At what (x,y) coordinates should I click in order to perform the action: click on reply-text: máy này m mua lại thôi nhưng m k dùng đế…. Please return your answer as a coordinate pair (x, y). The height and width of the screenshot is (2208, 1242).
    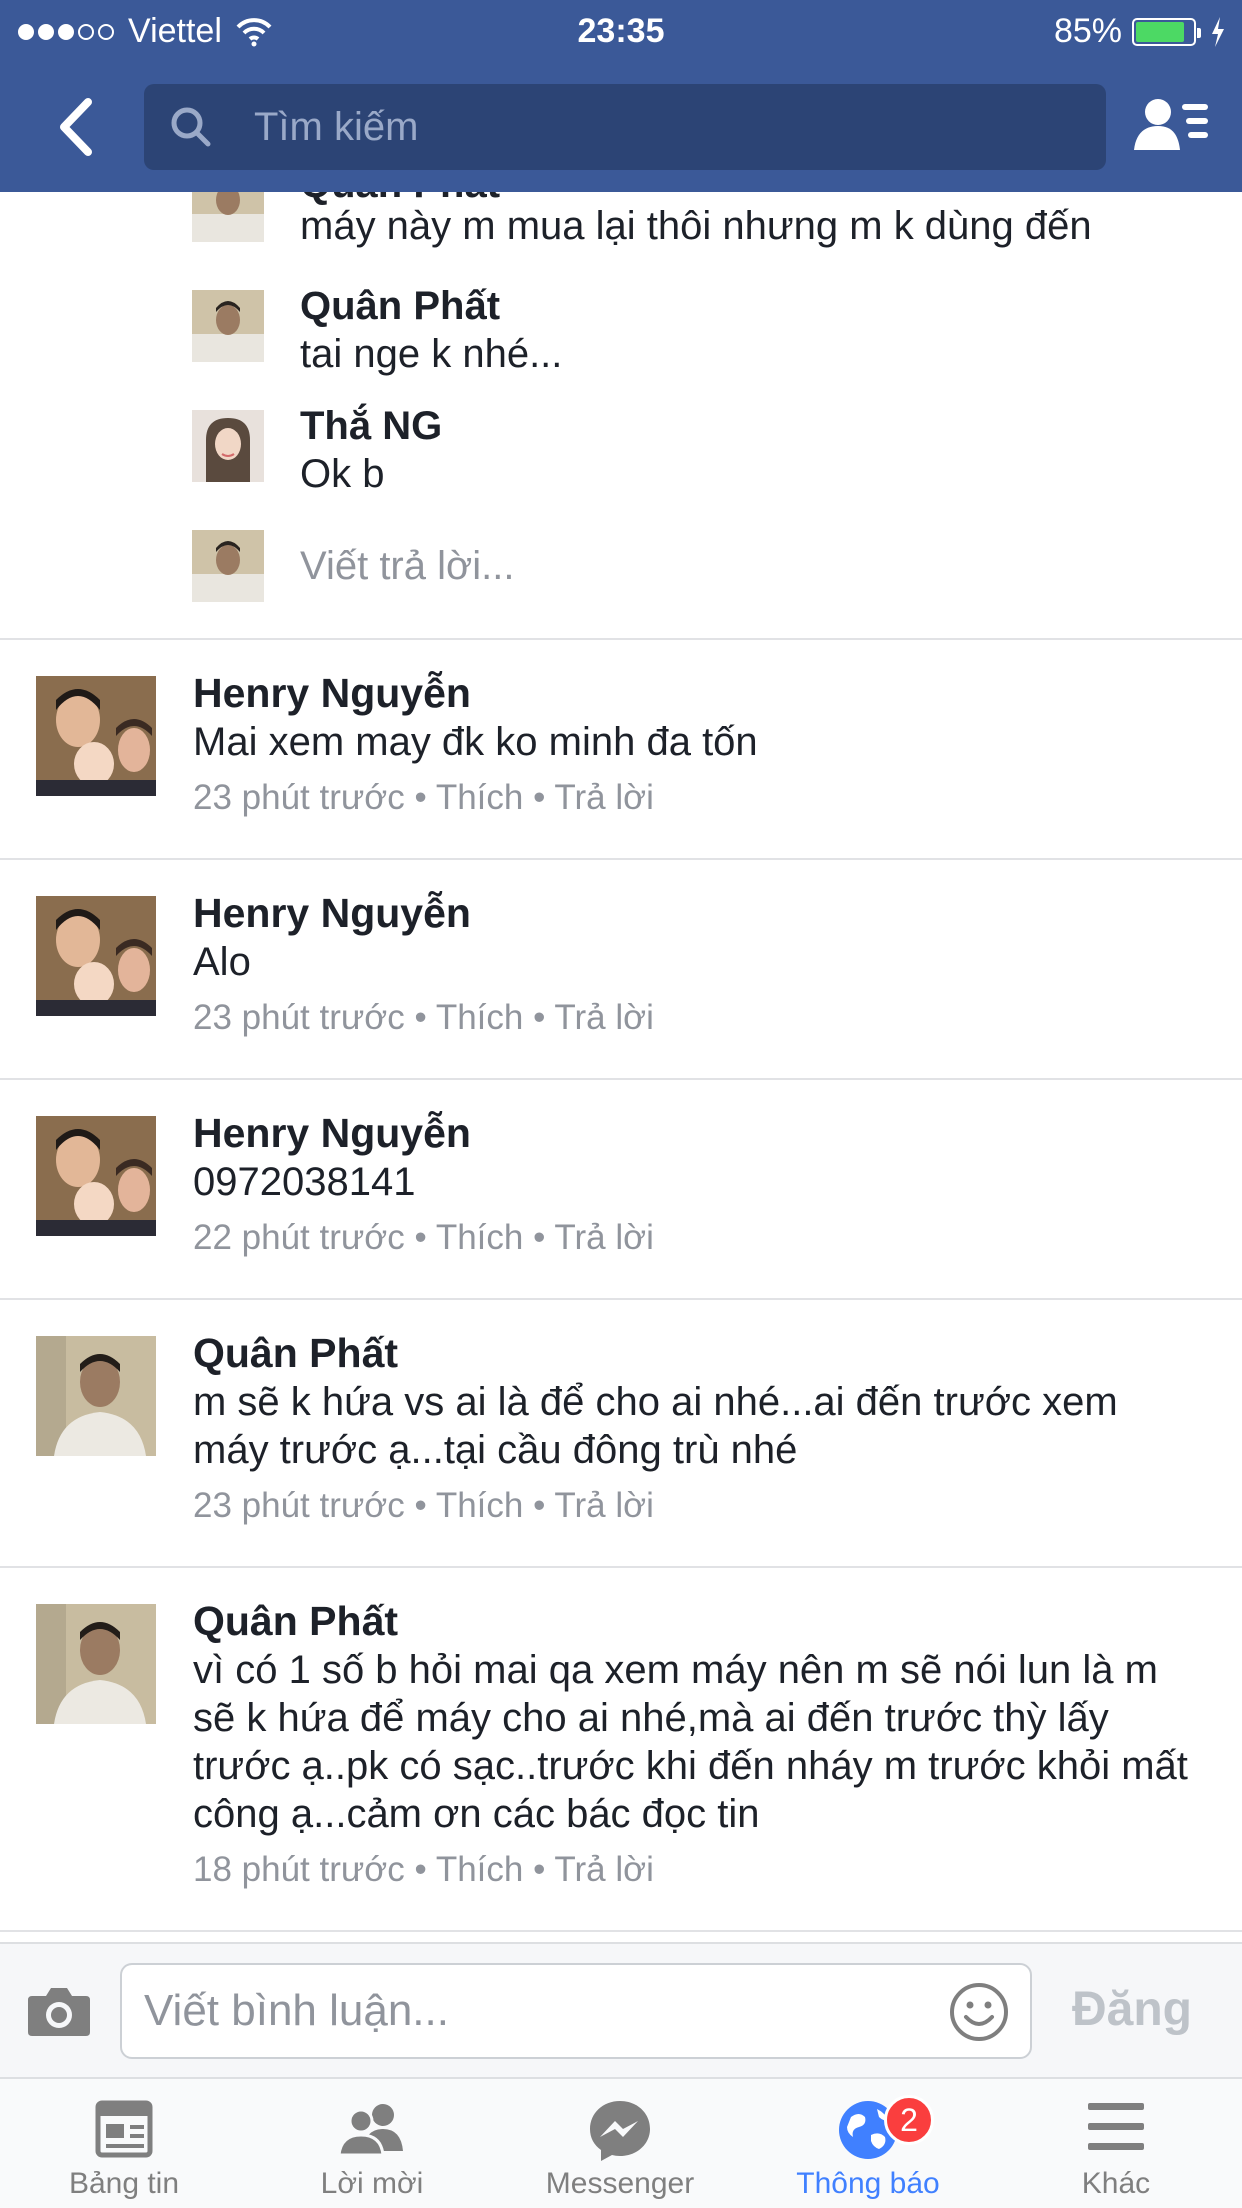
    Looking at the image, I should click on (696, 226).